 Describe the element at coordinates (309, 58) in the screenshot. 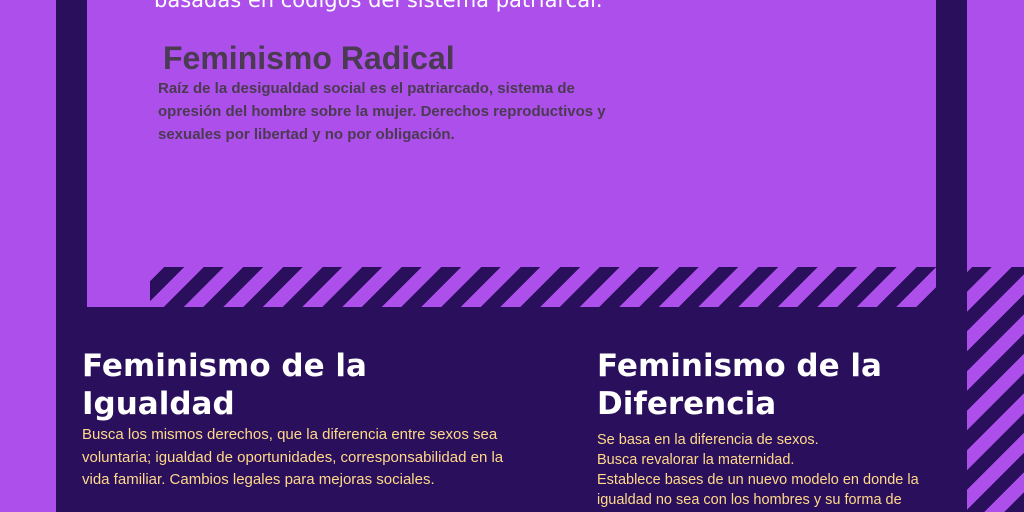

I see `radical-title: Feminismo Radical` at that location.